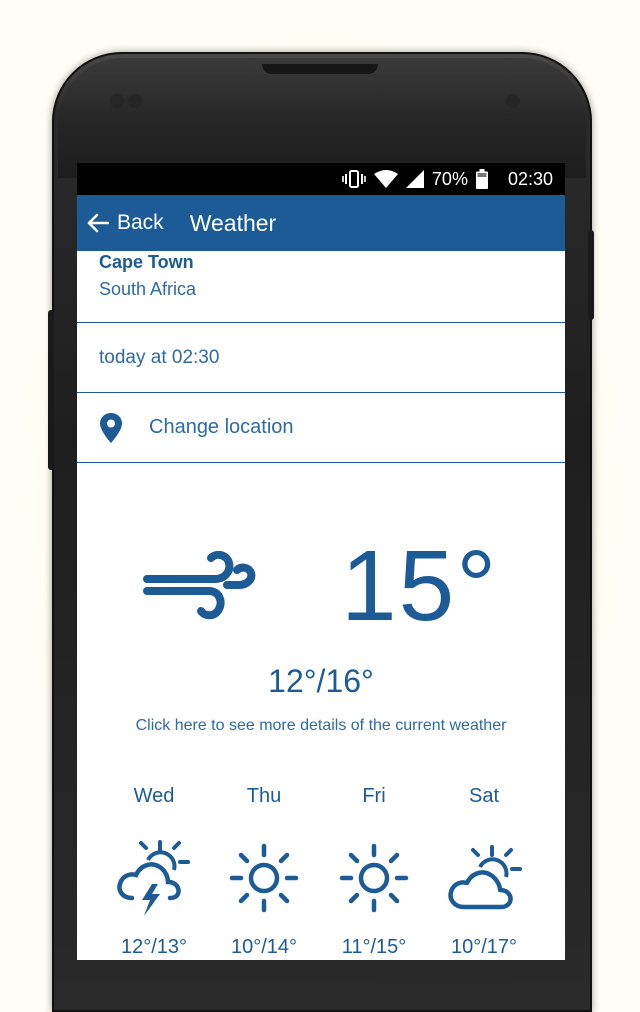 The height and width of the screenshot is (1012, 640). What do you see at coordinates (385, 179) in the screenshot?
I see `wifi-icon` at bounding box center [385, 179].